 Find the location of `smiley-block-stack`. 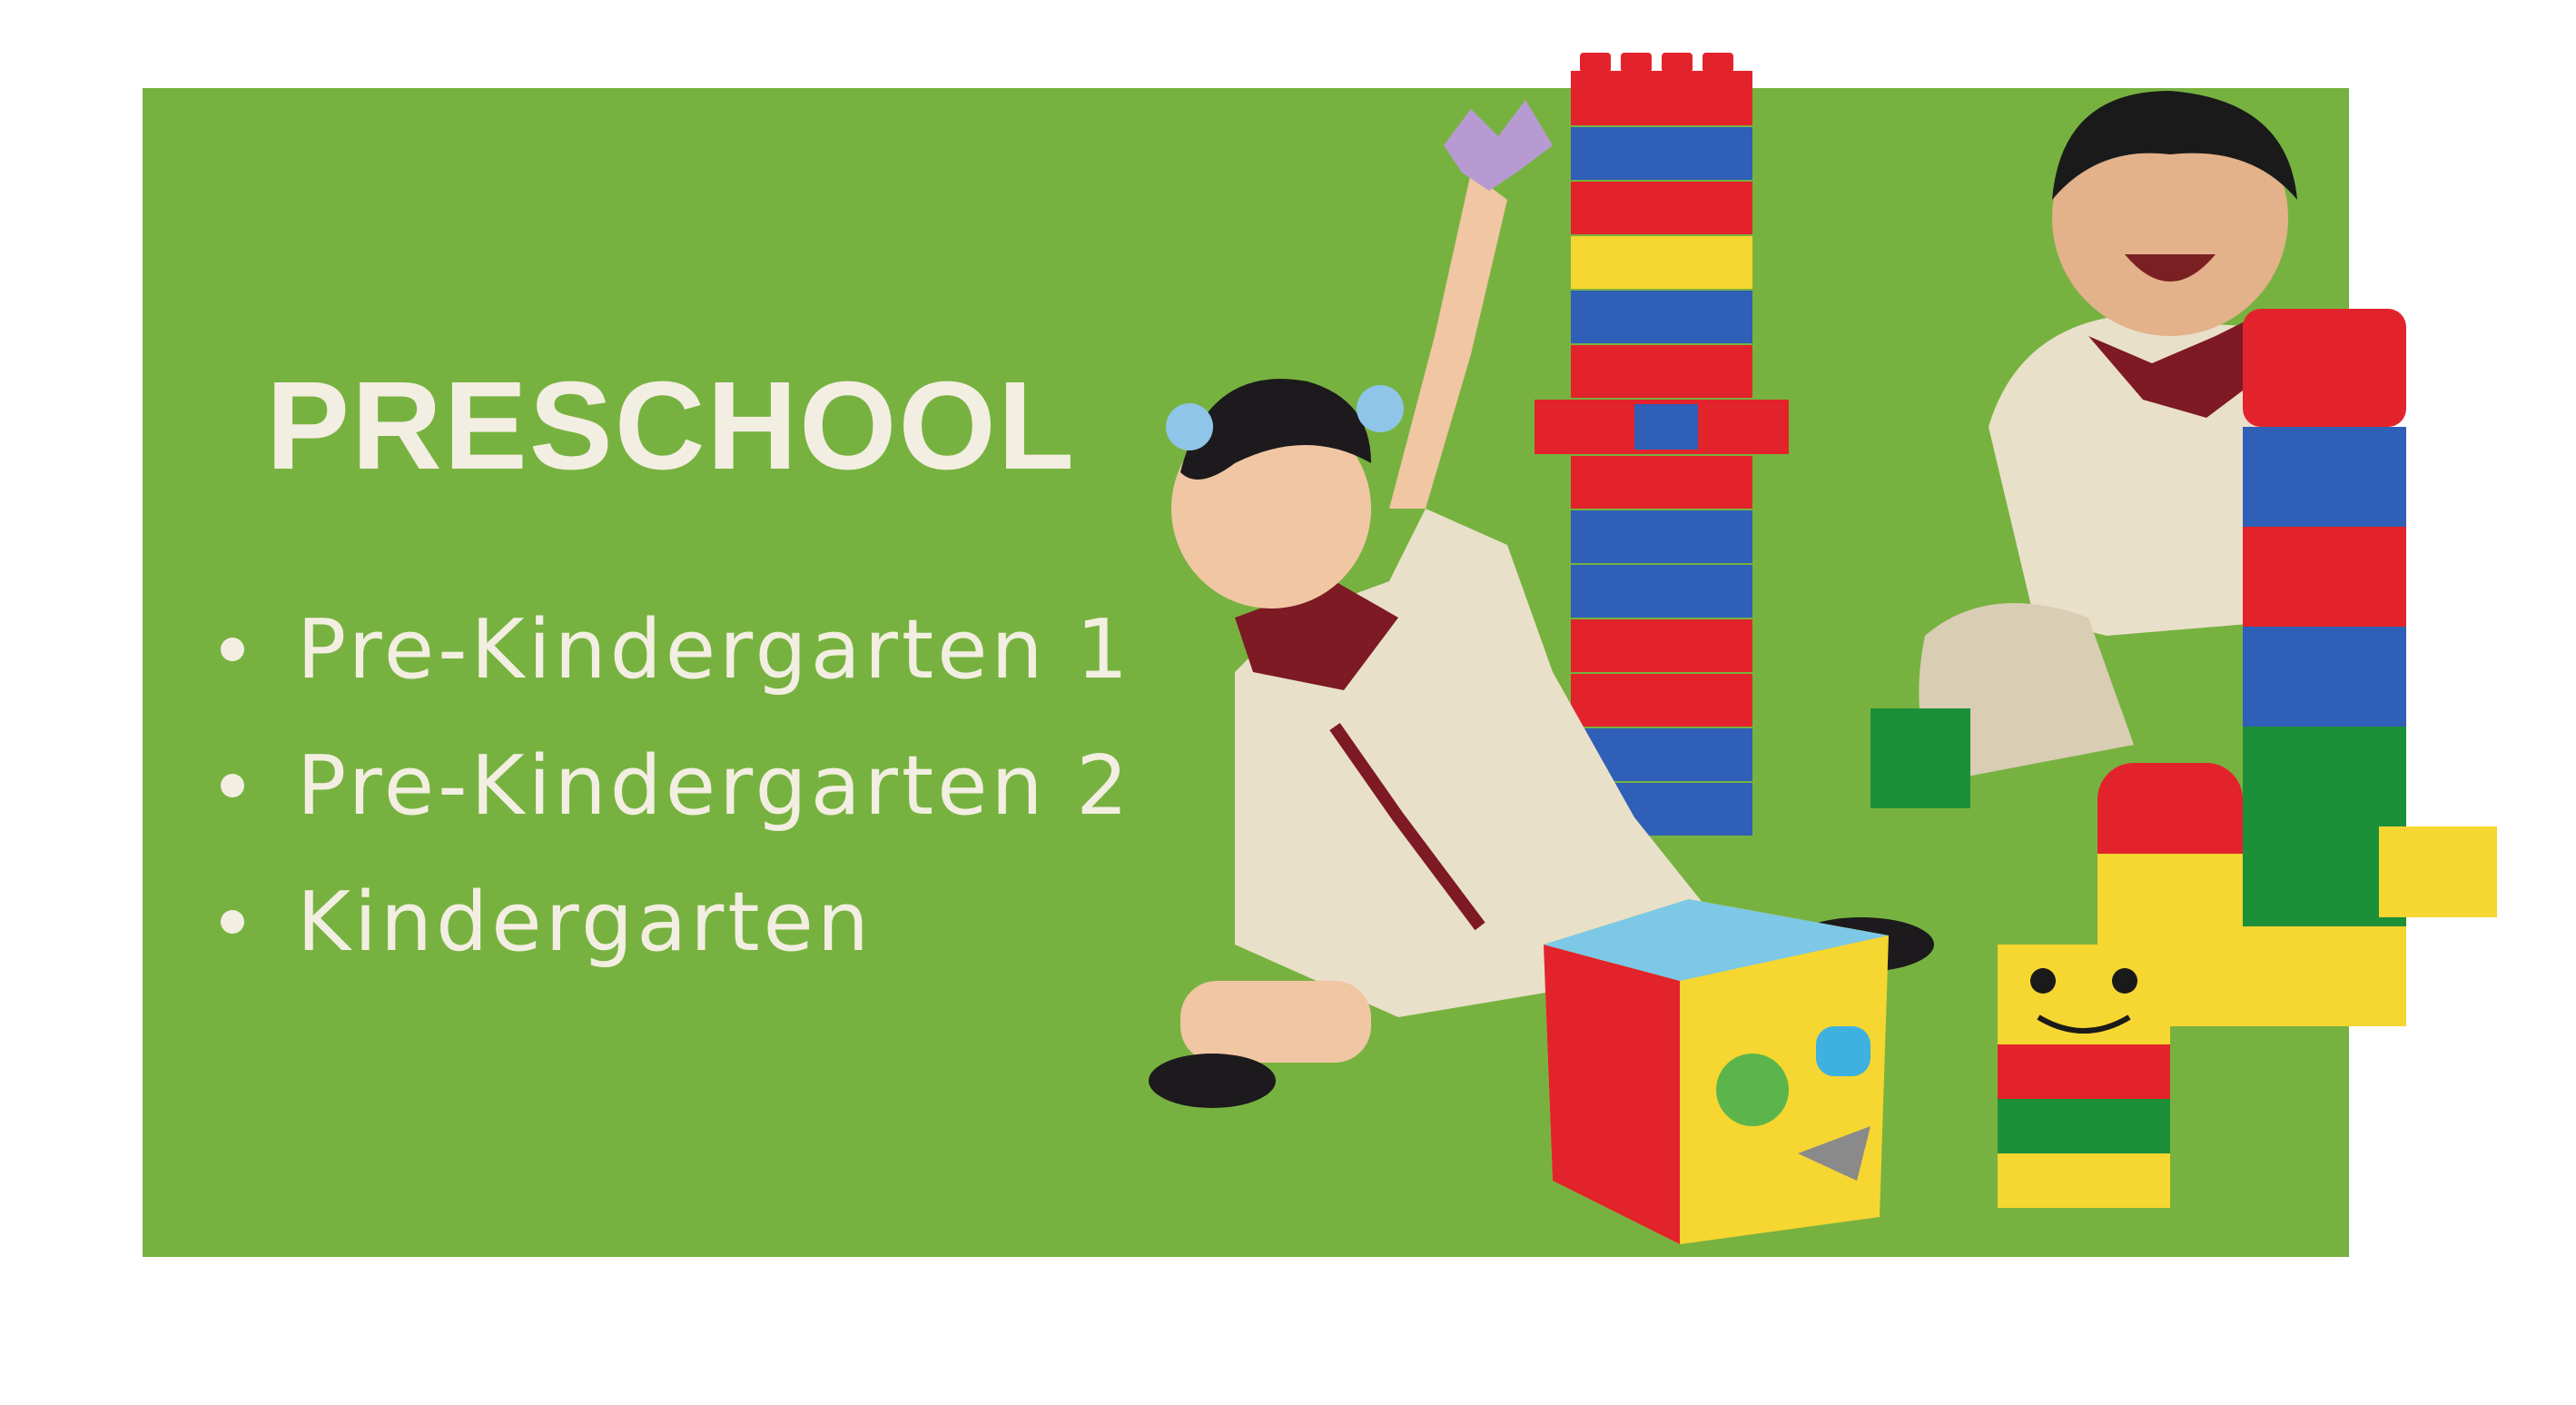

smiley-block-stack is located at coordinates (2084, 1076).